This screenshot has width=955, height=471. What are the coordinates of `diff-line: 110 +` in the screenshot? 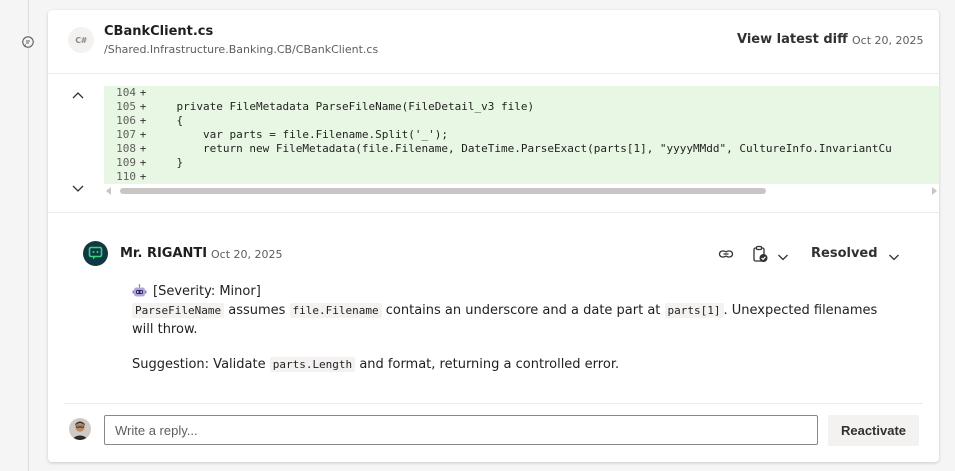 It's located at (521, 177).